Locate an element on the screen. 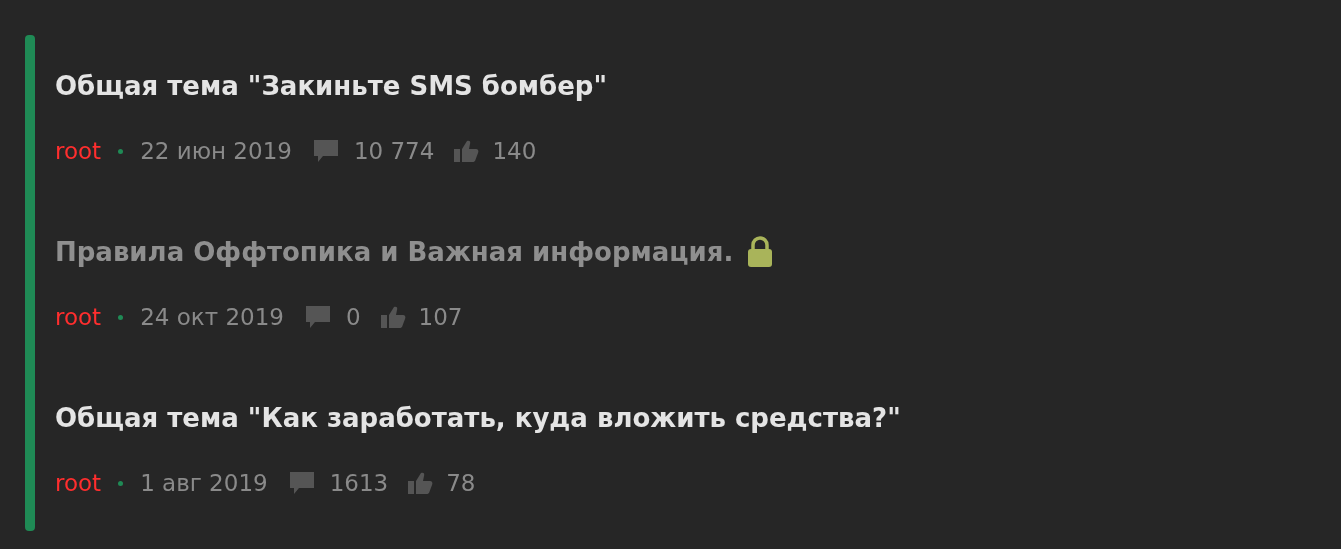  like-count: 140 is located at coordinates (514, 151).